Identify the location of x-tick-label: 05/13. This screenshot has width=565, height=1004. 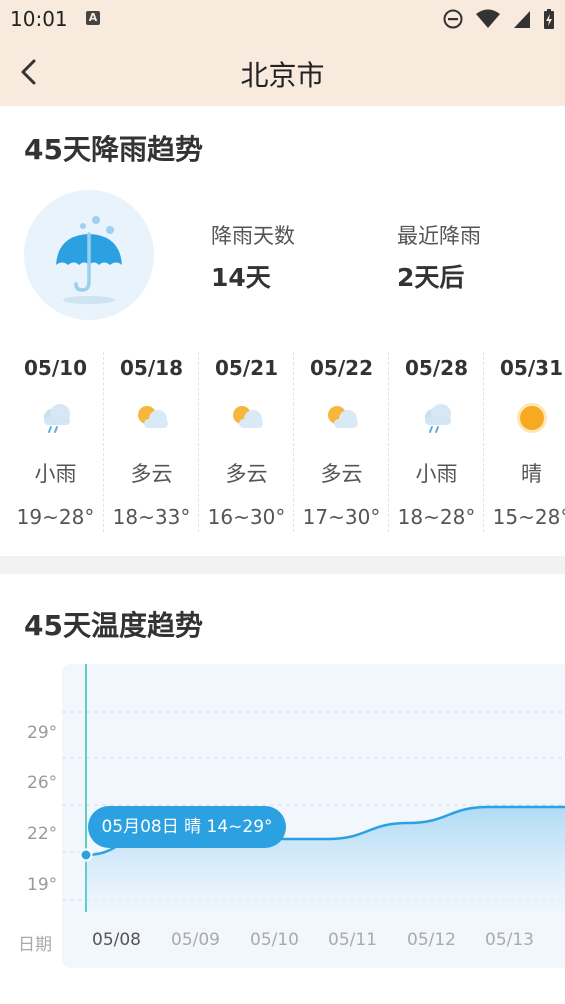
(509, 940).